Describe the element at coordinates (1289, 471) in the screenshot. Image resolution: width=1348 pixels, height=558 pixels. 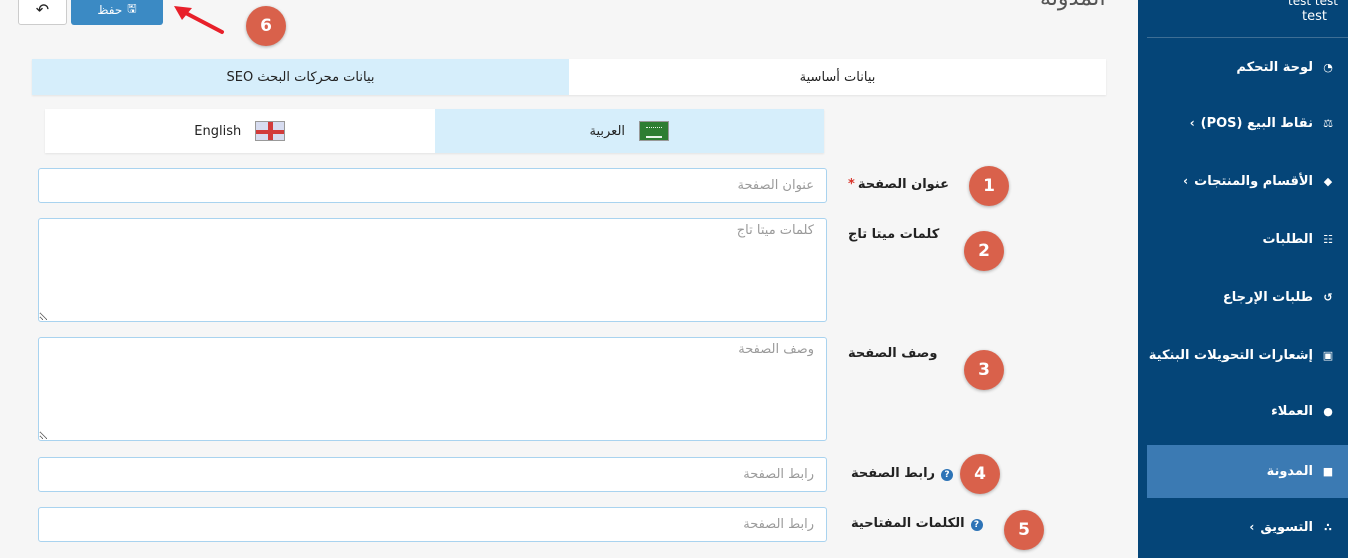
I see `sidebar-item-label: المدونة` at that location.